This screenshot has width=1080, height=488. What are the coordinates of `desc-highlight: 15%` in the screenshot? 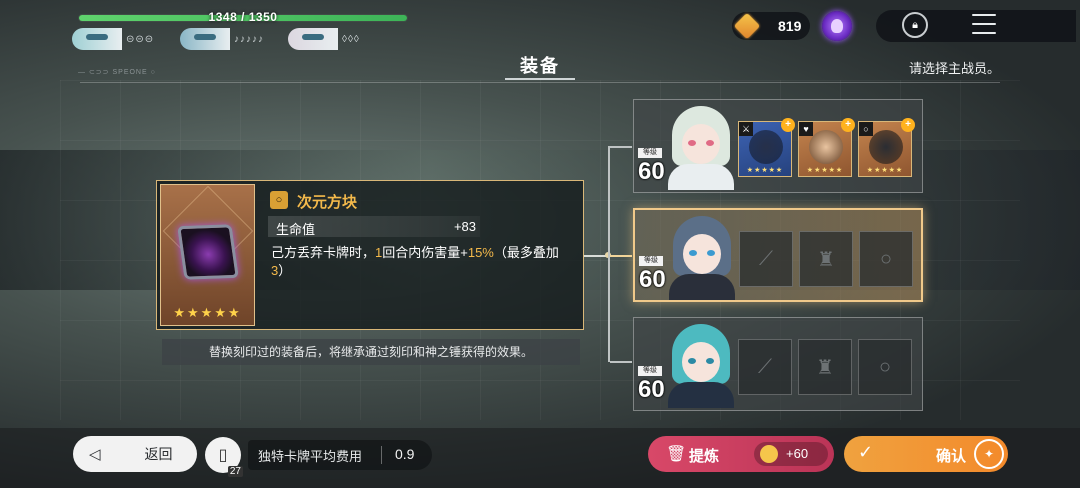 It's located at (480, 252).